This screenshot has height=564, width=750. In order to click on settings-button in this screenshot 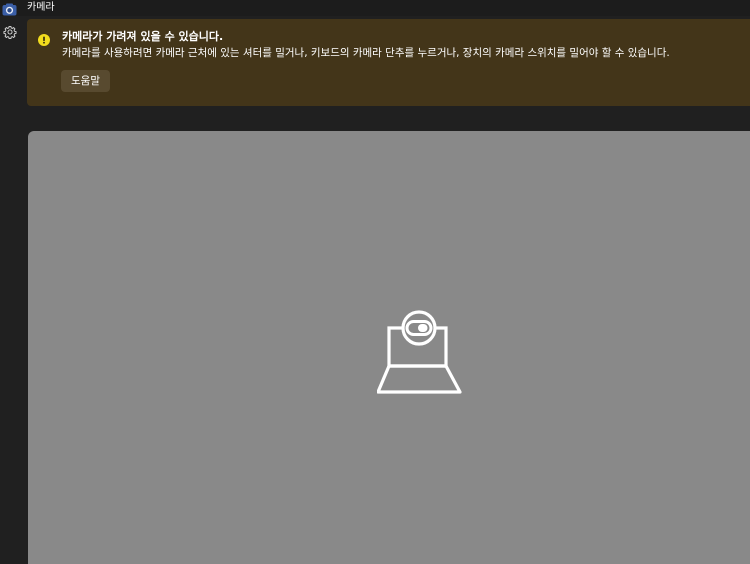, I will do `click(9, 33)`.